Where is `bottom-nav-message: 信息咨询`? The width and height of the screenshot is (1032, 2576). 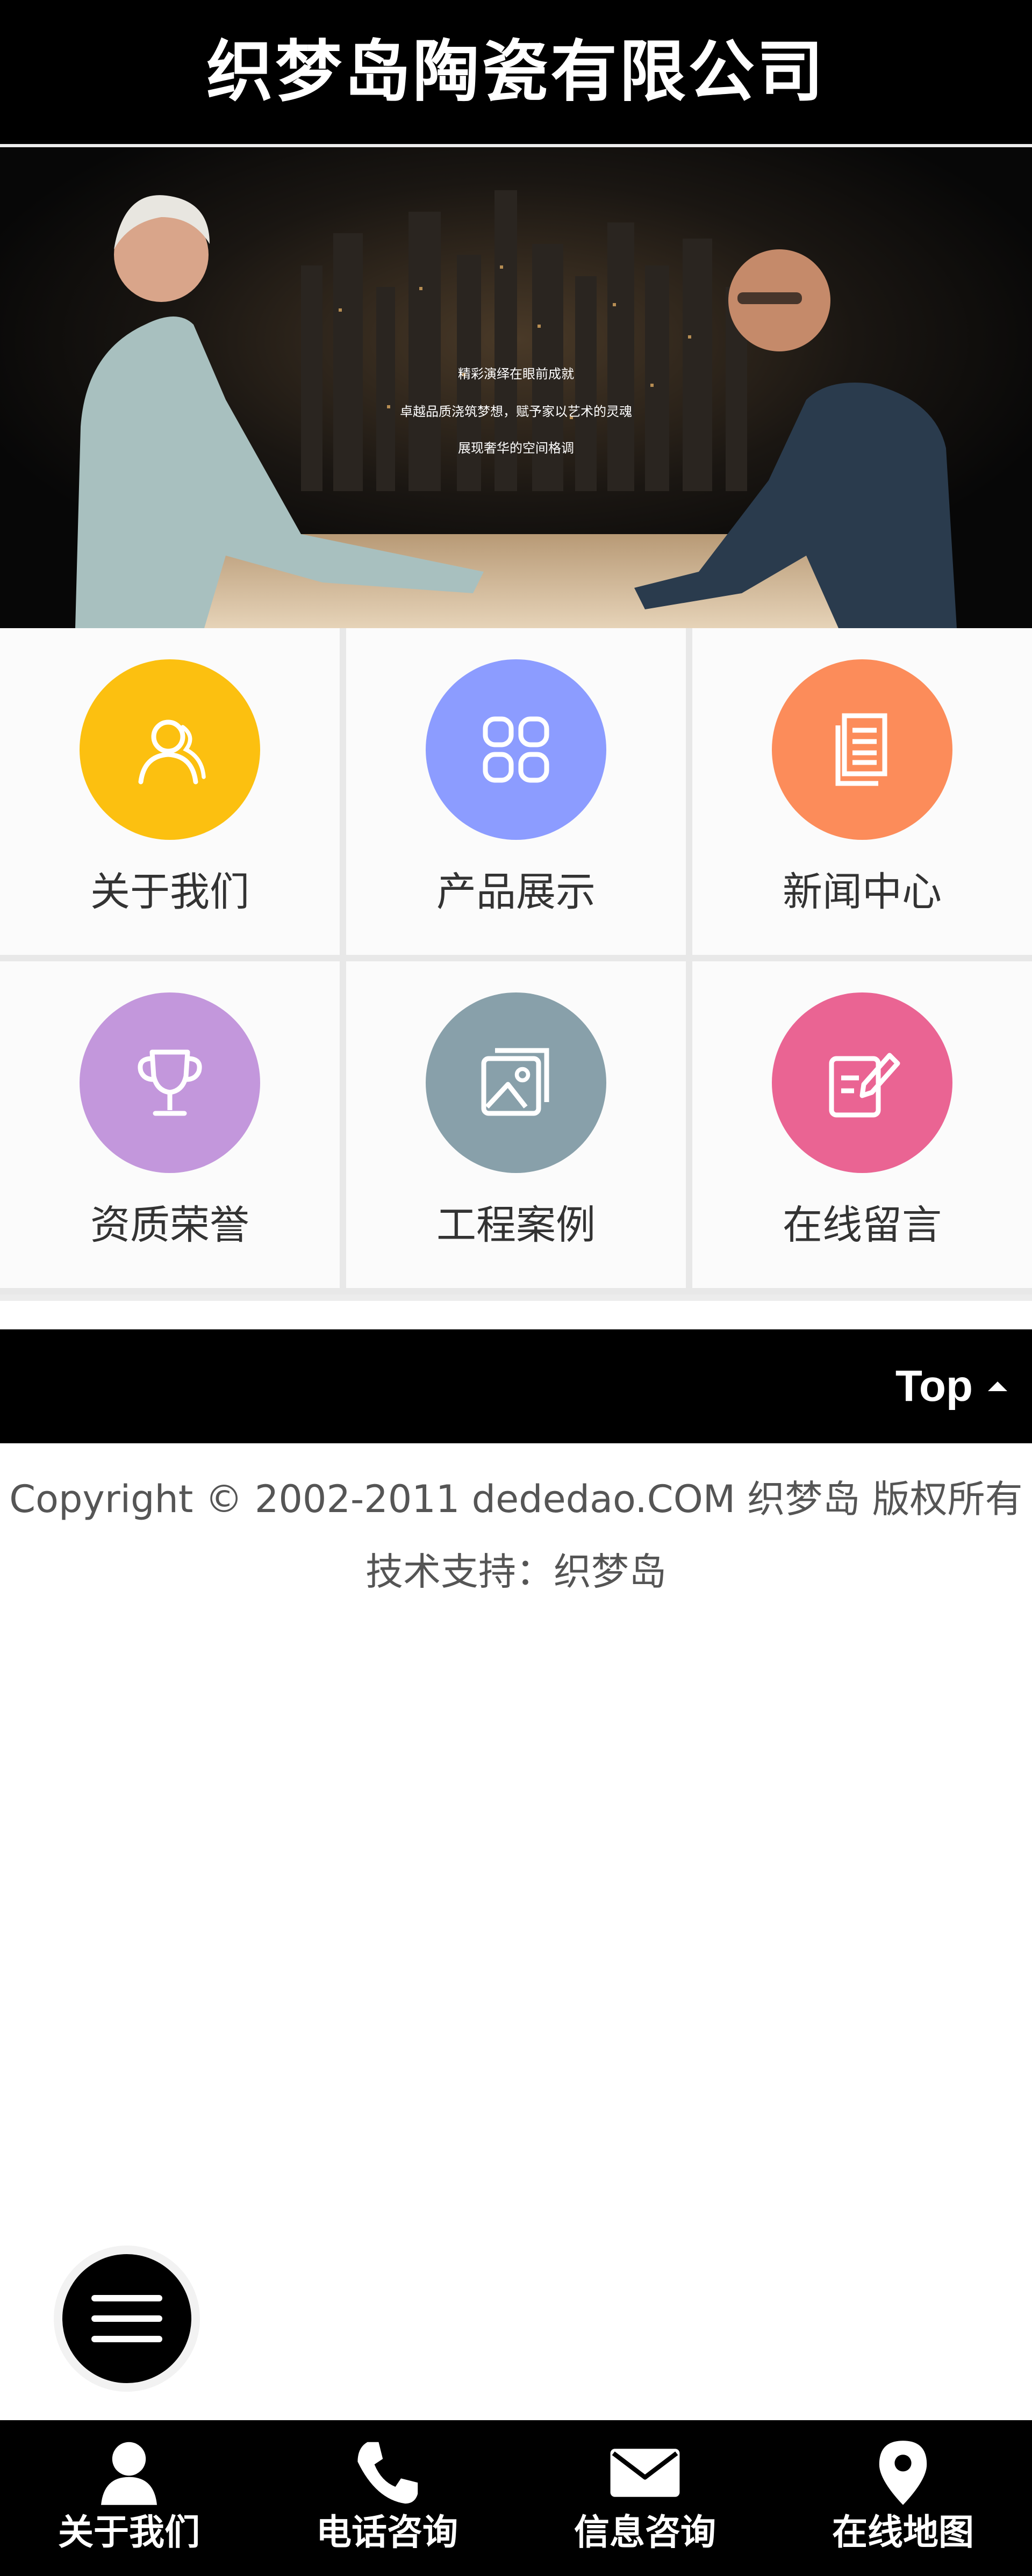
bottom-nav-message: 信息咨询 is located at coordinates (645, 2498).